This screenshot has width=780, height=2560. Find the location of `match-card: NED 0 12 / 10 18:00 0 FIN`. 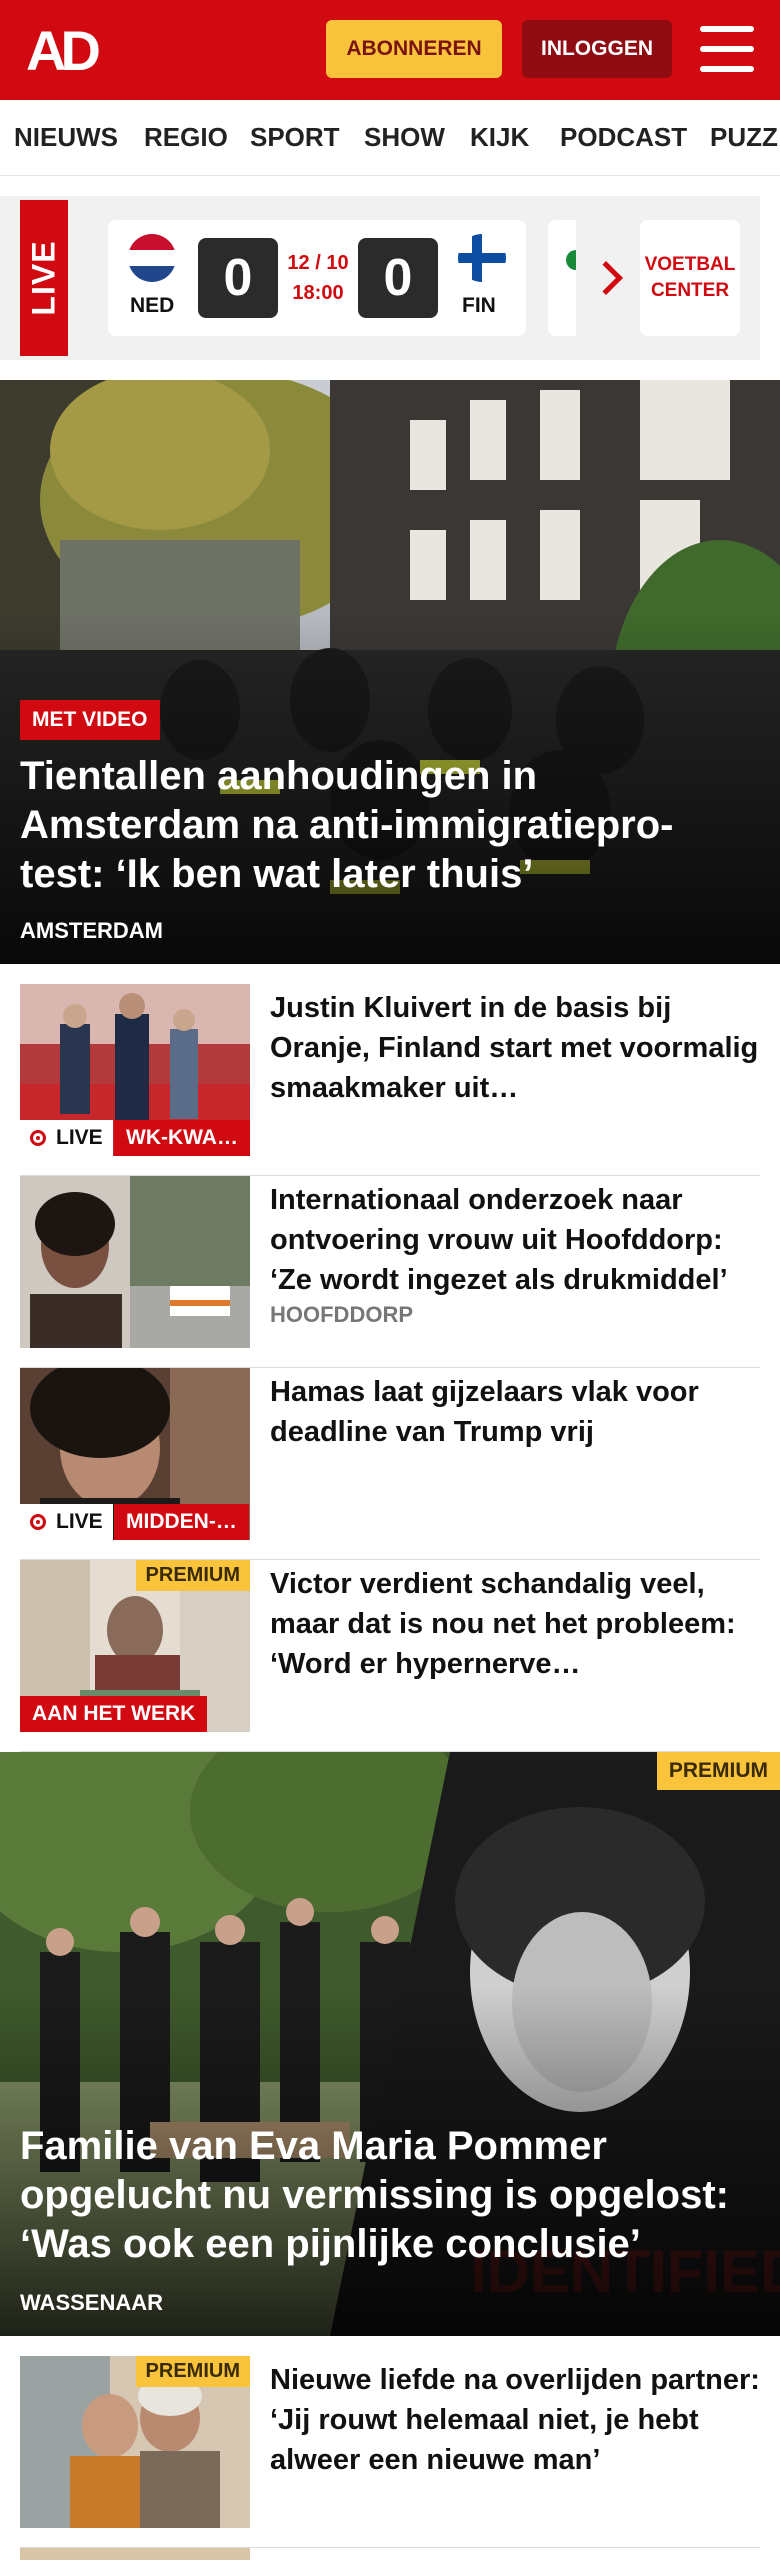

match-card: NED 0 12 / 10 18:00 0 FIN is located at coordinates (317, 278).